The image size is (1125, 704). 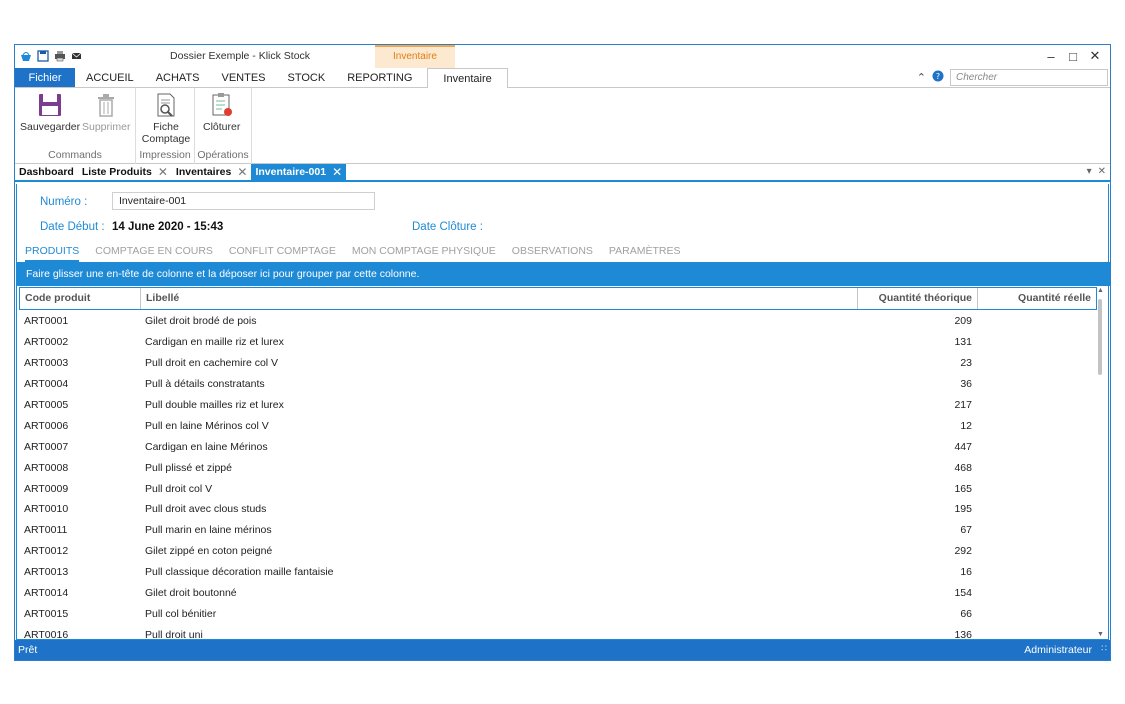 What do you see at coordinates (1089, 171) in the screenshot?
I see `tab-list-icon: ▾` at bounding box center [1089, 171].